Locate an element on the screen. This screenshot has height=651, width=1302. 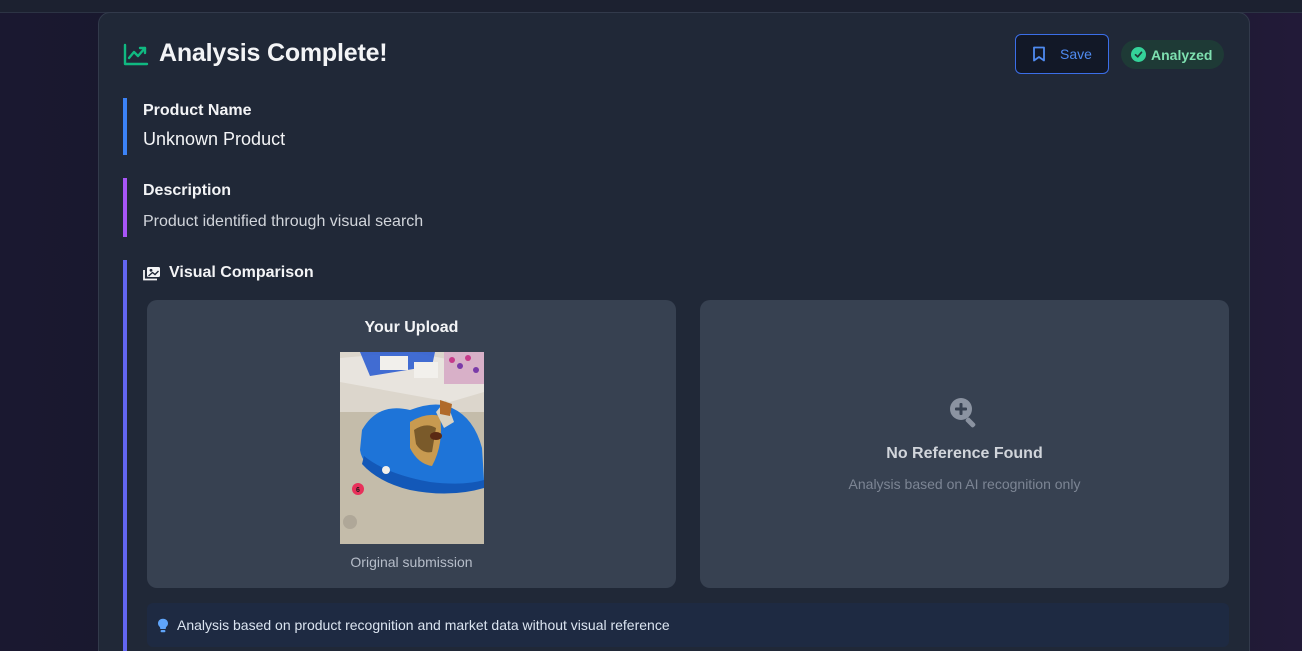
save-button: Save is located at coordinates (1062, 54).